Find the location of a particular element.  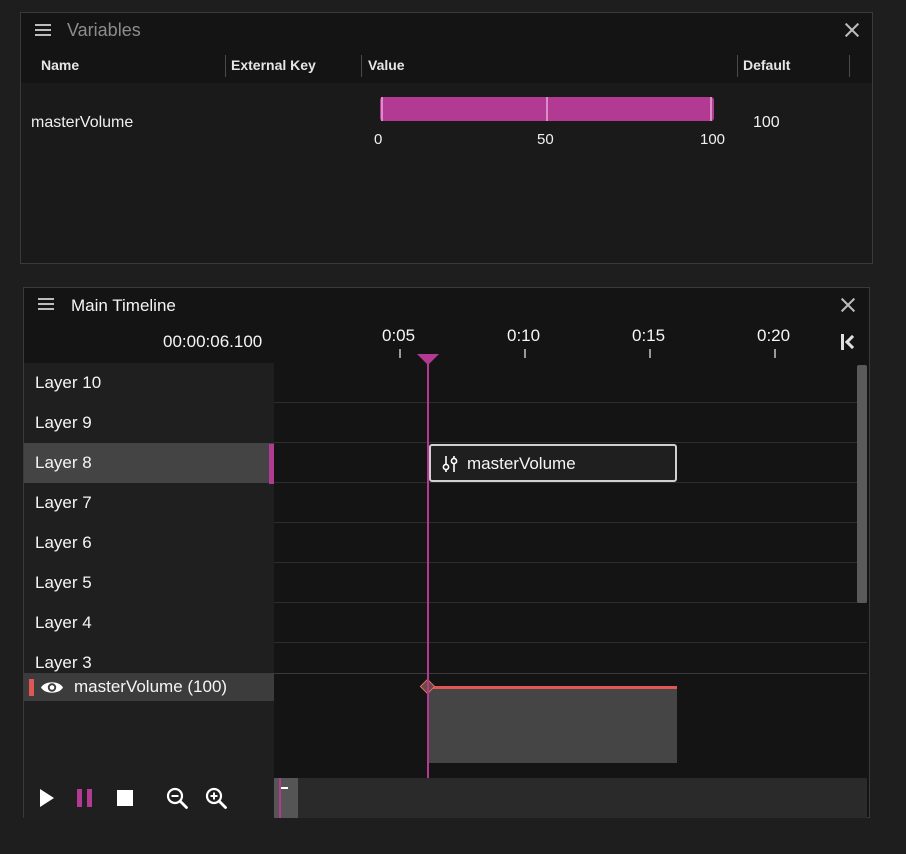

slider-mid-label: 50 is located at coordinates (545, 139).